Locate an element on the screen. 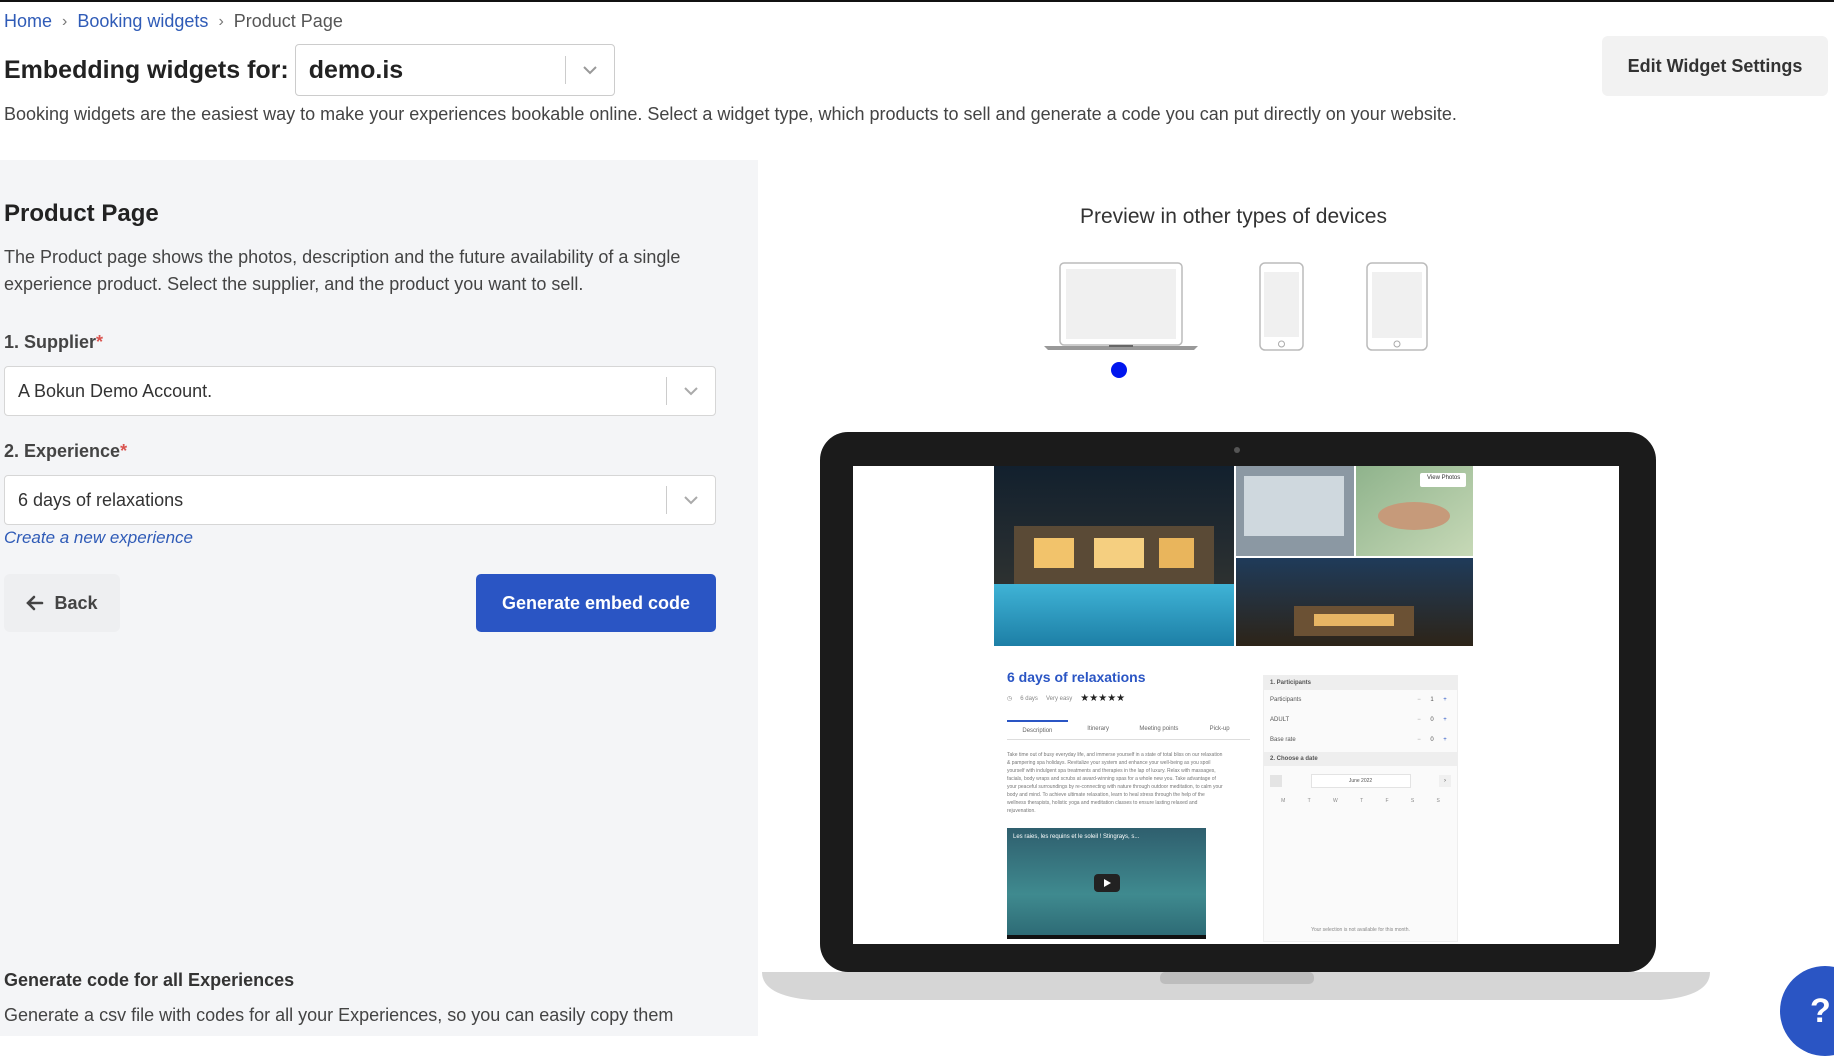 This screenshot has height=1056, width=1834. form-title: Product Page is located at coordinates (81, 213).